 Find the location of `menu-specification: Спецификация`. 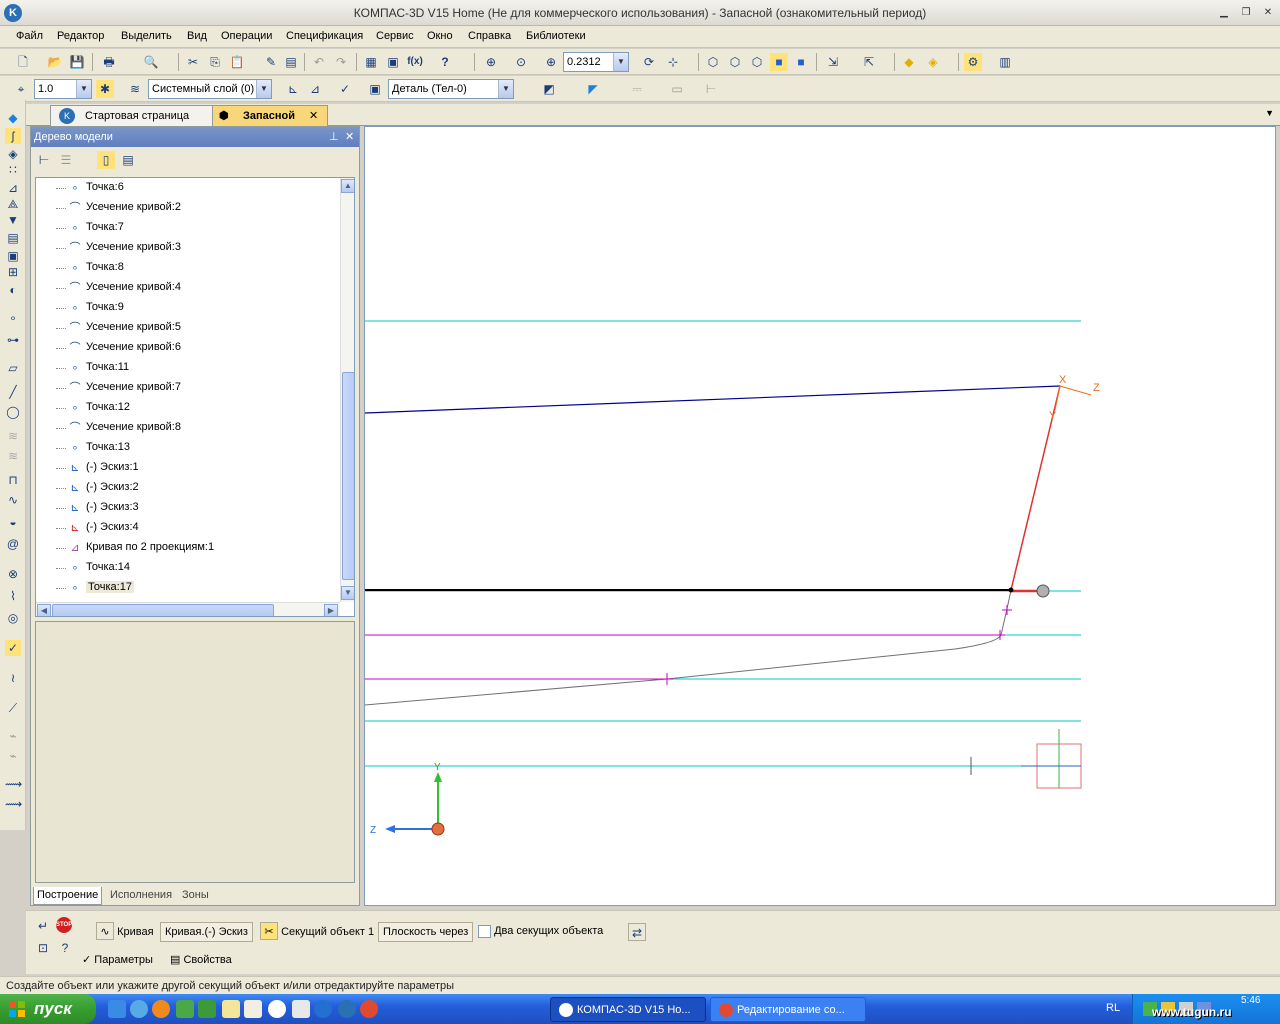

menu-specification: Спецификация is located at coordinates (324, 36).